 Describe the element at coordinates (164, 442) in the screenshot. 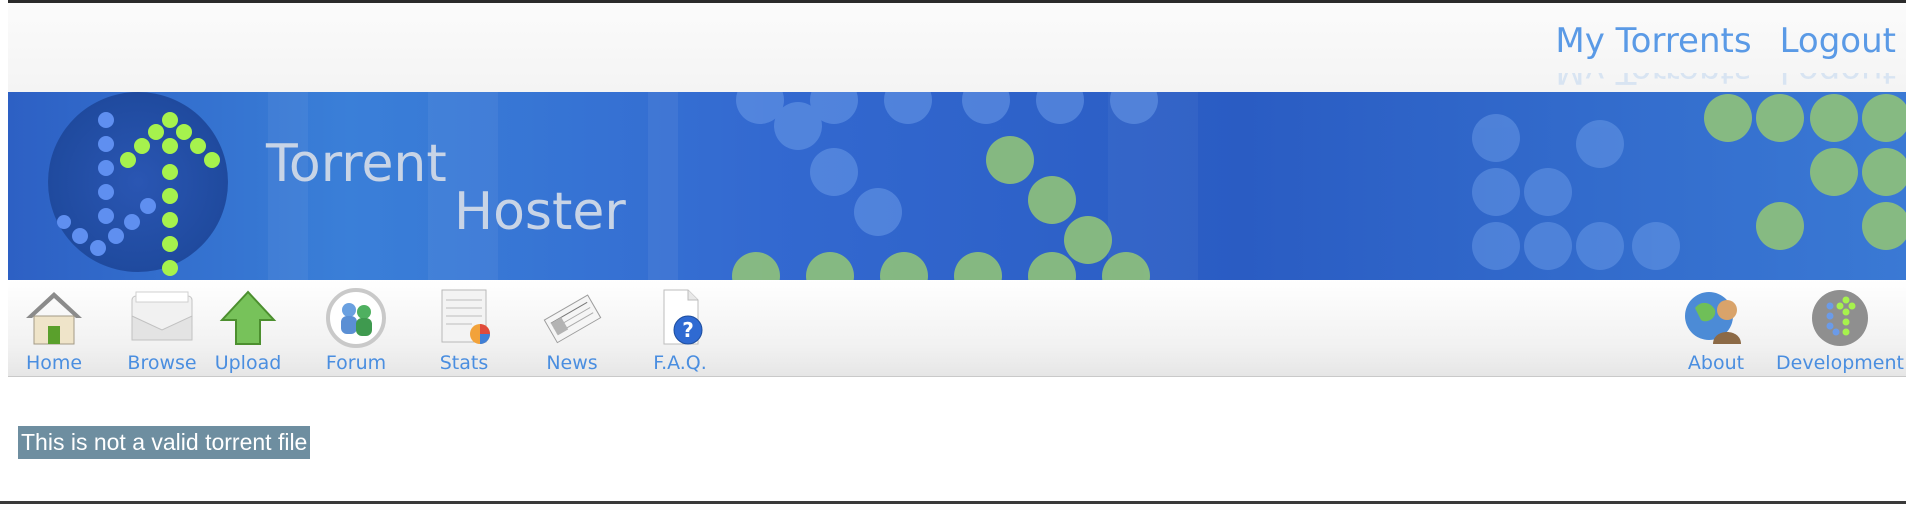

I see `error-message: This is not a valid torrent file` at that location.